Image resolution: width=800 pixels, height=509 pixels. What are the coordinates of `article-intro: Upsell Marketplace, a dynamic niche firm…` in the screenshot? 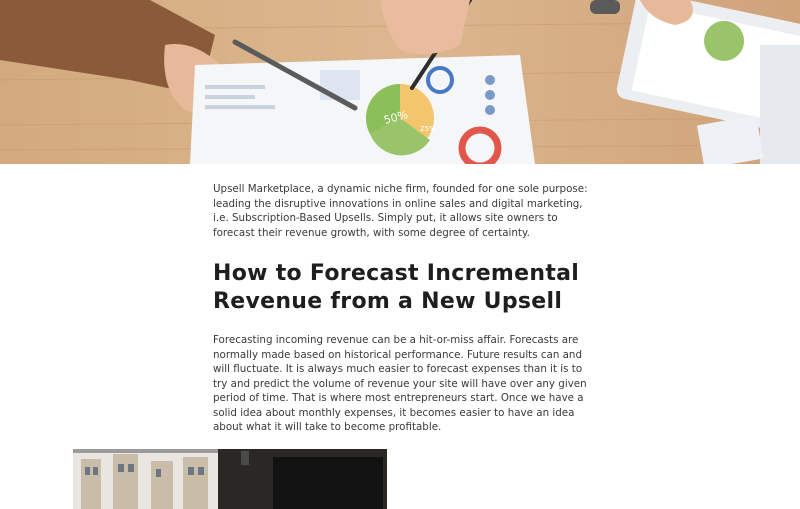 It's located at (400, 211).